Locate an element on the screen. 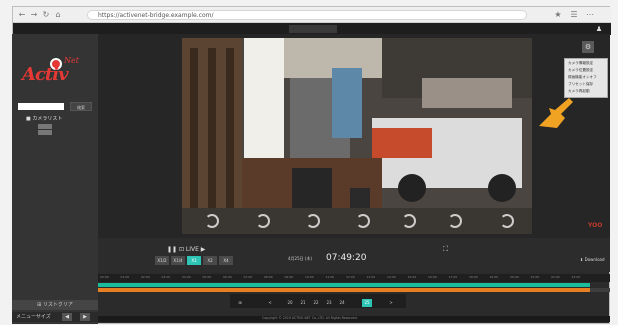 This screenshot has height=325, width=618. speed-button-active: X1 is located at coordinates (194, 260).